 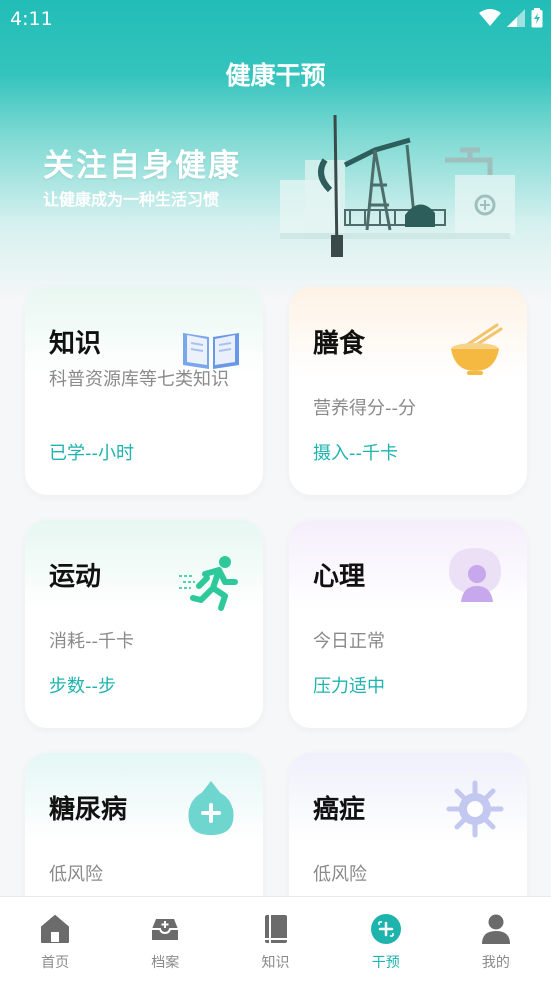 What do you see at coordinates (516, 18) in the screenshot?
I see `signal-icon` at bounding box center [516, 18].